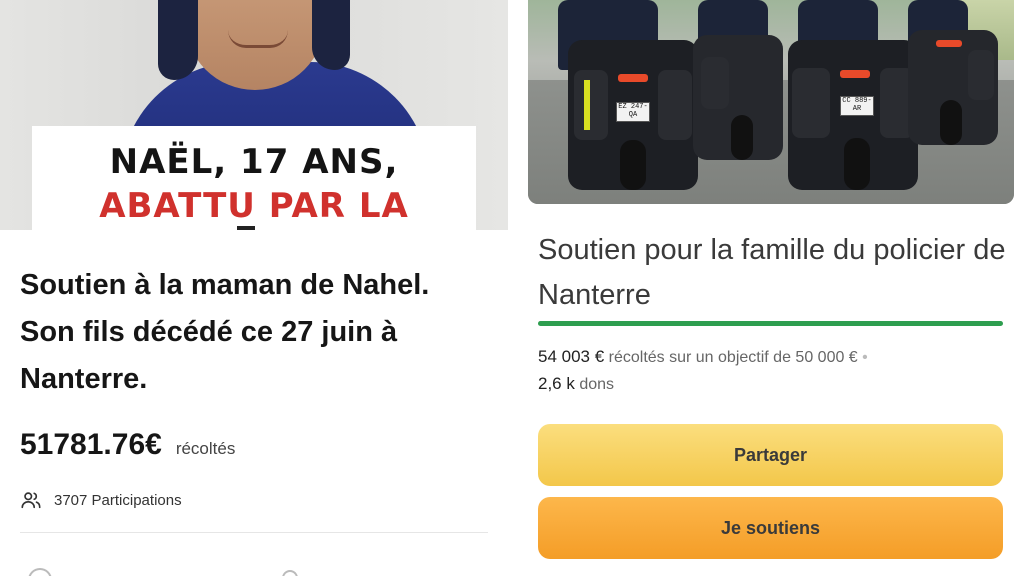  What do you see at coordinates (178, 40) in the screenshot?
I see `photo-helmet-left` at bounding box center [178, 40].